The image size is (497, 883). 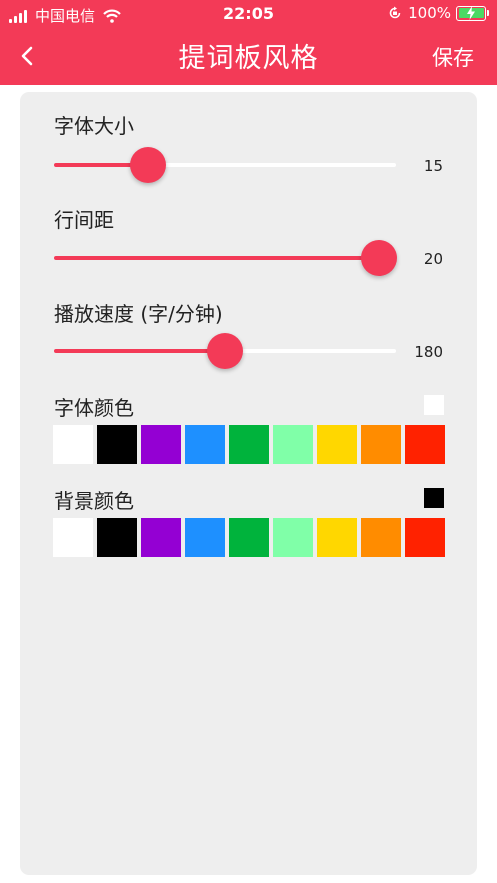 I want to click on line-spacing-label: 行间距, so click(x=84, y=220).